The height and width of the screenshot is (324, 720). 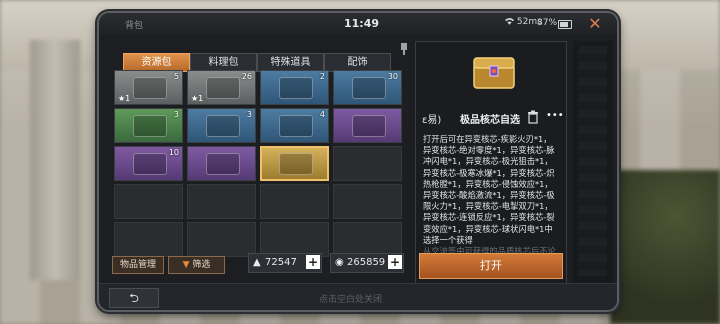 What do you see at coordinates (489, 195) in the screenshot?
I see `description-line: 异变核芯-酸焰激流*1，异变核芯-极` at bounding box center [489, 195].